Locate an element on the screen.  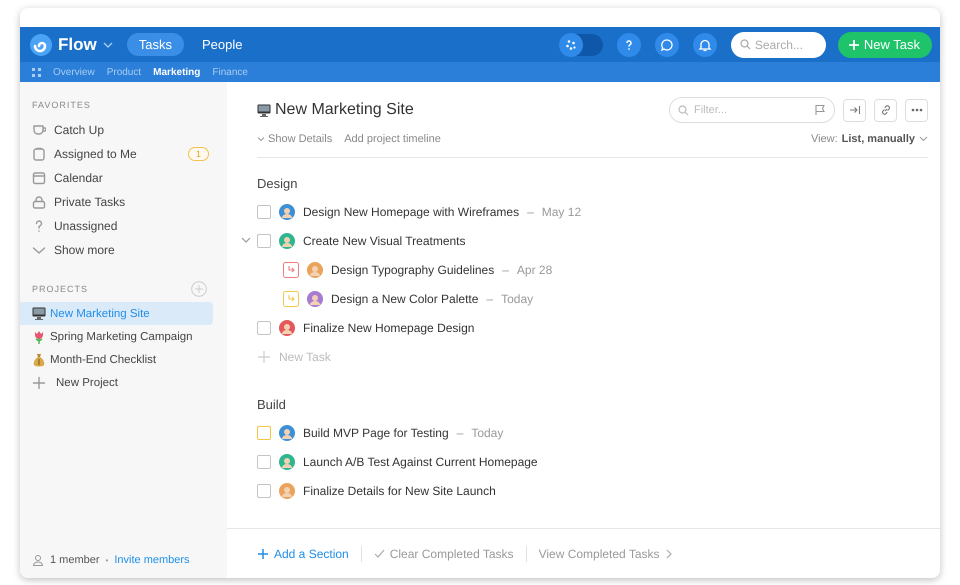
task-title: Finalize New Homepage Design is located at coordinates (388, 327).